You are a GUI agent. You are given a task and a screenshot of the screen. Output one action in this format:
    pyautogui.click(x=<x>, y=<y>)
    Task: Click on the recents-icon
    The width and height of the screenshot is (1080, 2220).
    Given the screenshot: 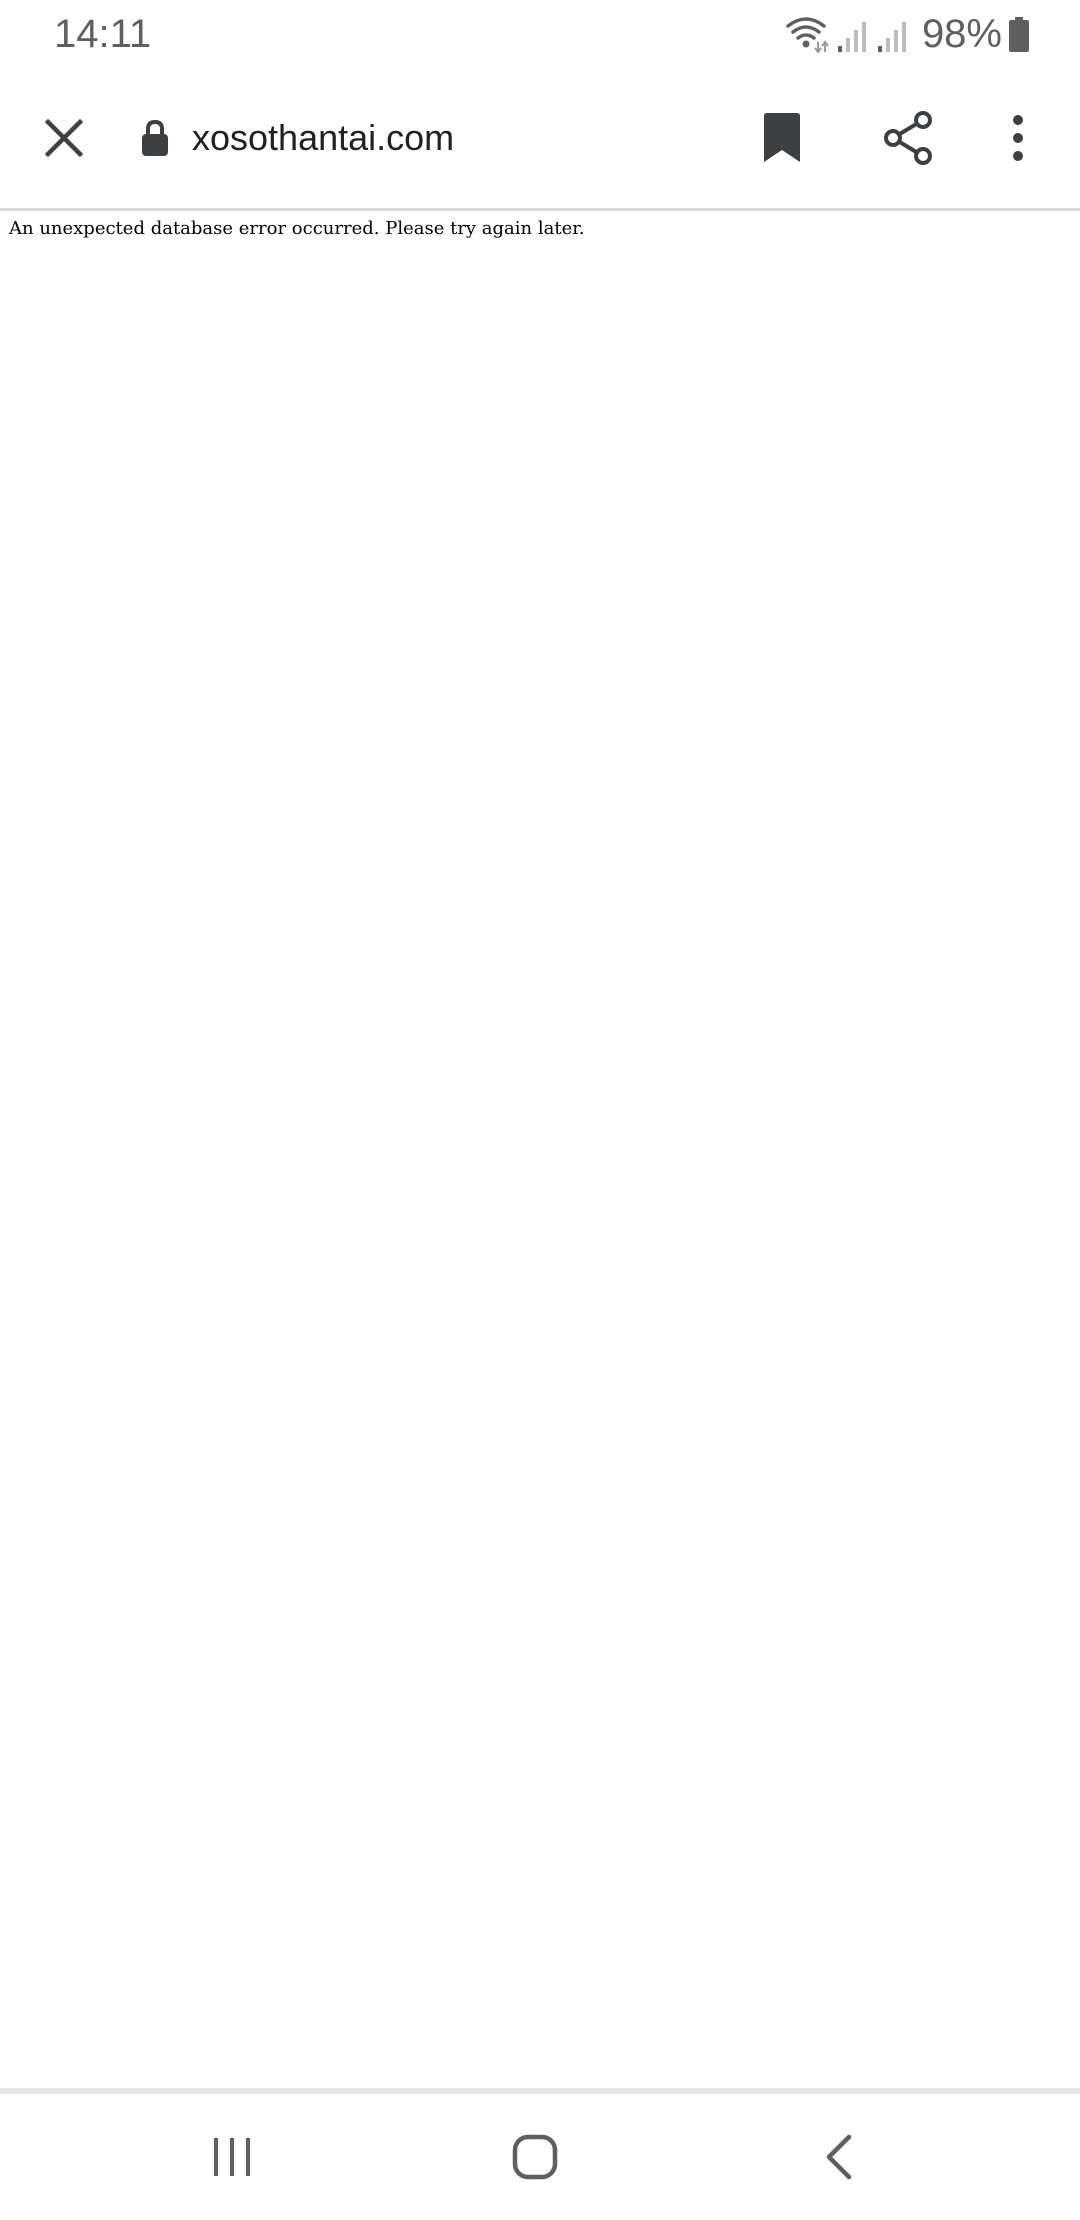 What is the action you would take?
    pyautogui.click(x=232, y=2157)
    